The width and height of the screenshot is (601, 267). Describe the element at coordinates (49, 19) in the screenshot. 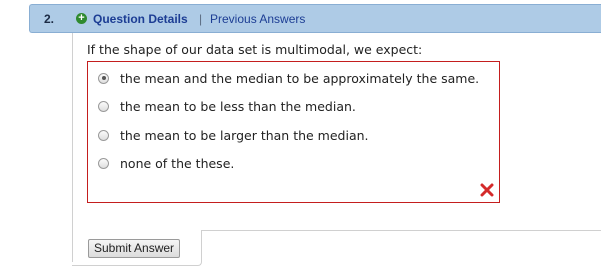

I see `question-number: 2.` at that location.